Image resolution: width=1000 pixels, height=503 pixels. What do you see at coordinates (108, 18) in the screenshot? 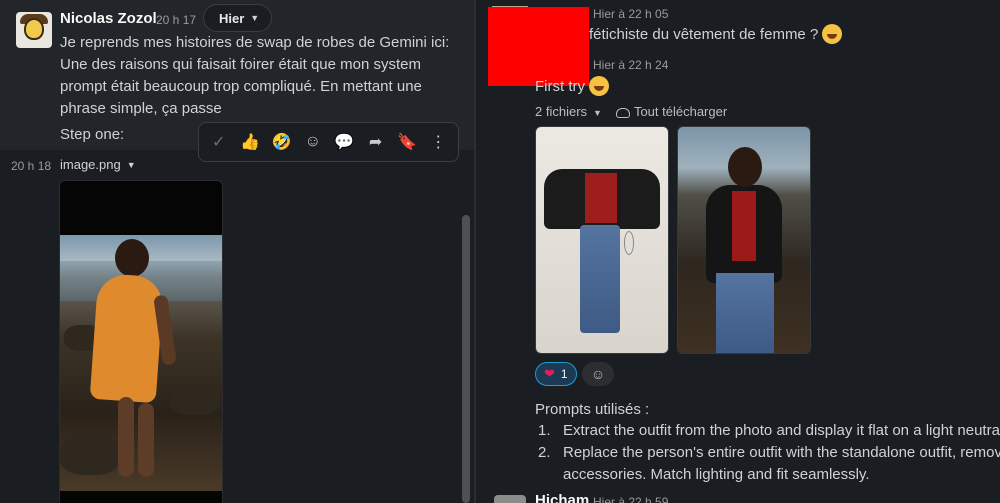
I see `message-author: Nicolas Zozol` at bounding box center [108, 18].